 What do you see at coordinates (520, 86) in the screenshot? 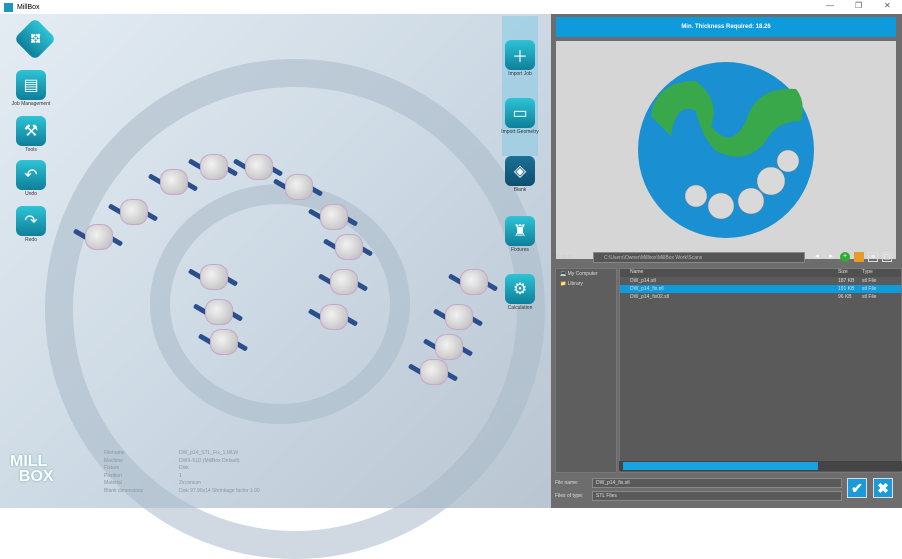
I see `workflow-highlight` at bounding box center [520, 86].